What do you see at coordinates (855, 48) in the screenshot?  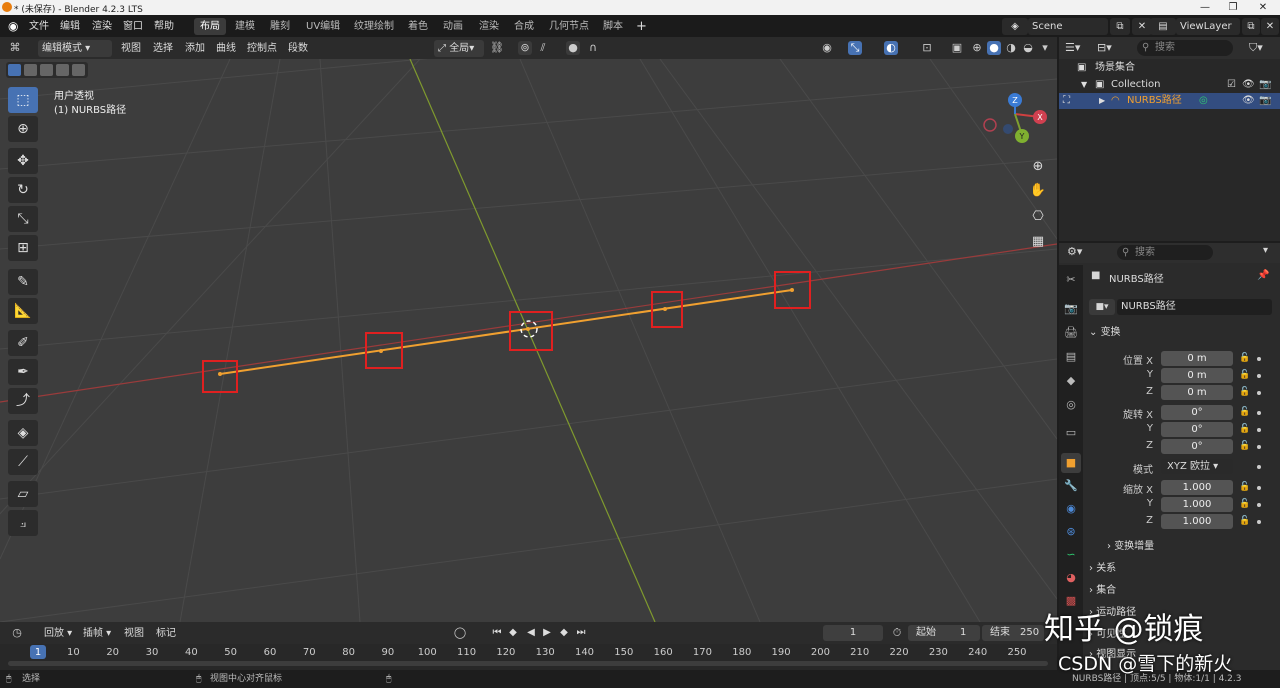 I see `gizmo-toggle-icon: ⤡` at bounding box center [855, 48].